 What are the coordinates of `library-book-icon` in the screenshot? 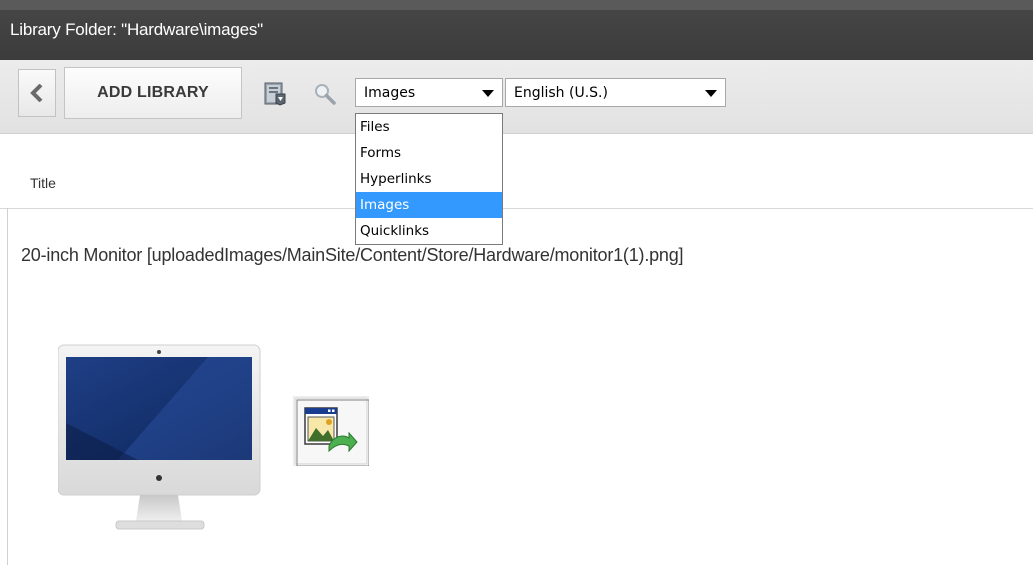 It's located at (275, 94).